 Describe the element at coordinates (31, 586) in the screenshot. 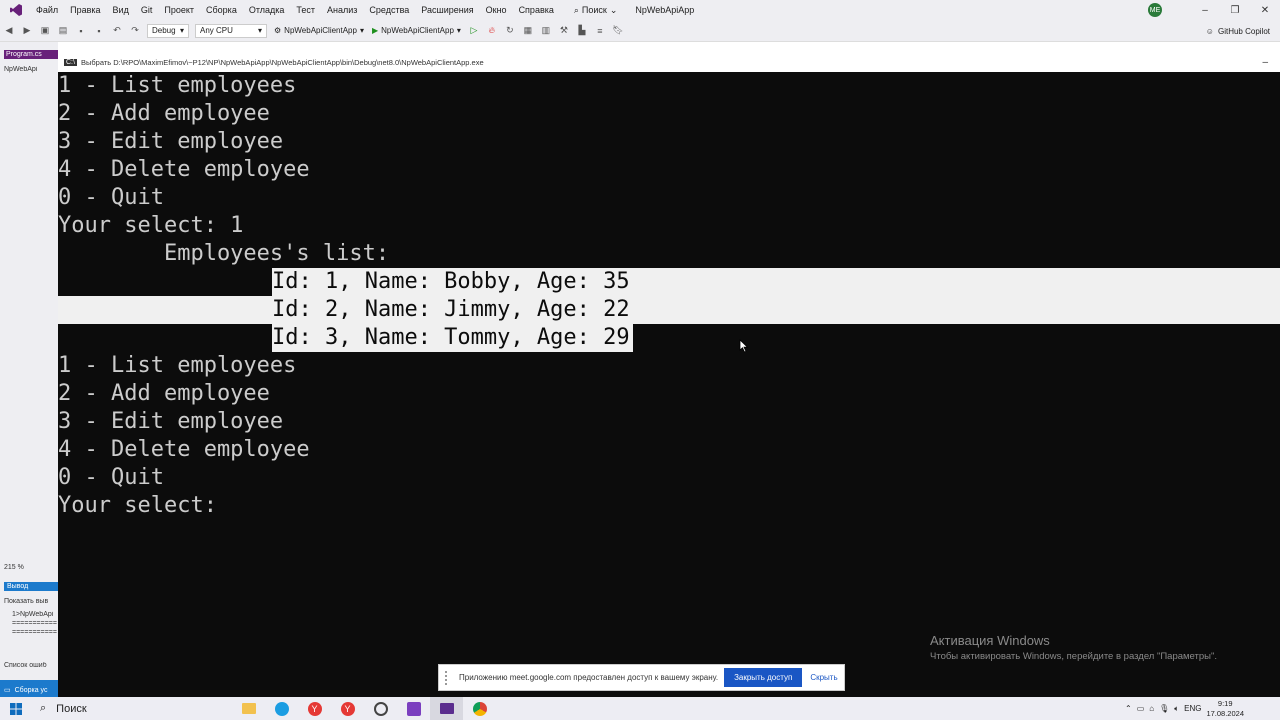

I see `tab-output: Вывод` at that location.